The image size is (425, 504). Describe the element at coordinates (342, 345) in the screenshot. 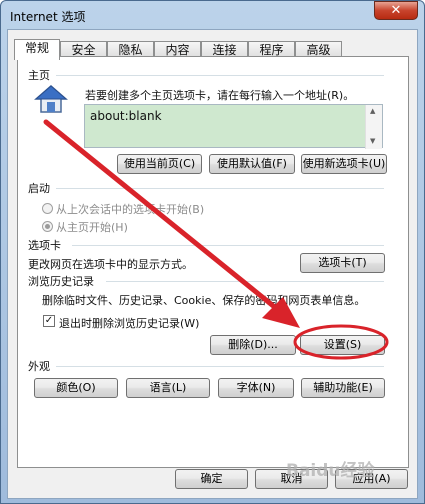

I see `history-settings-button: 设置(S)` at that location.